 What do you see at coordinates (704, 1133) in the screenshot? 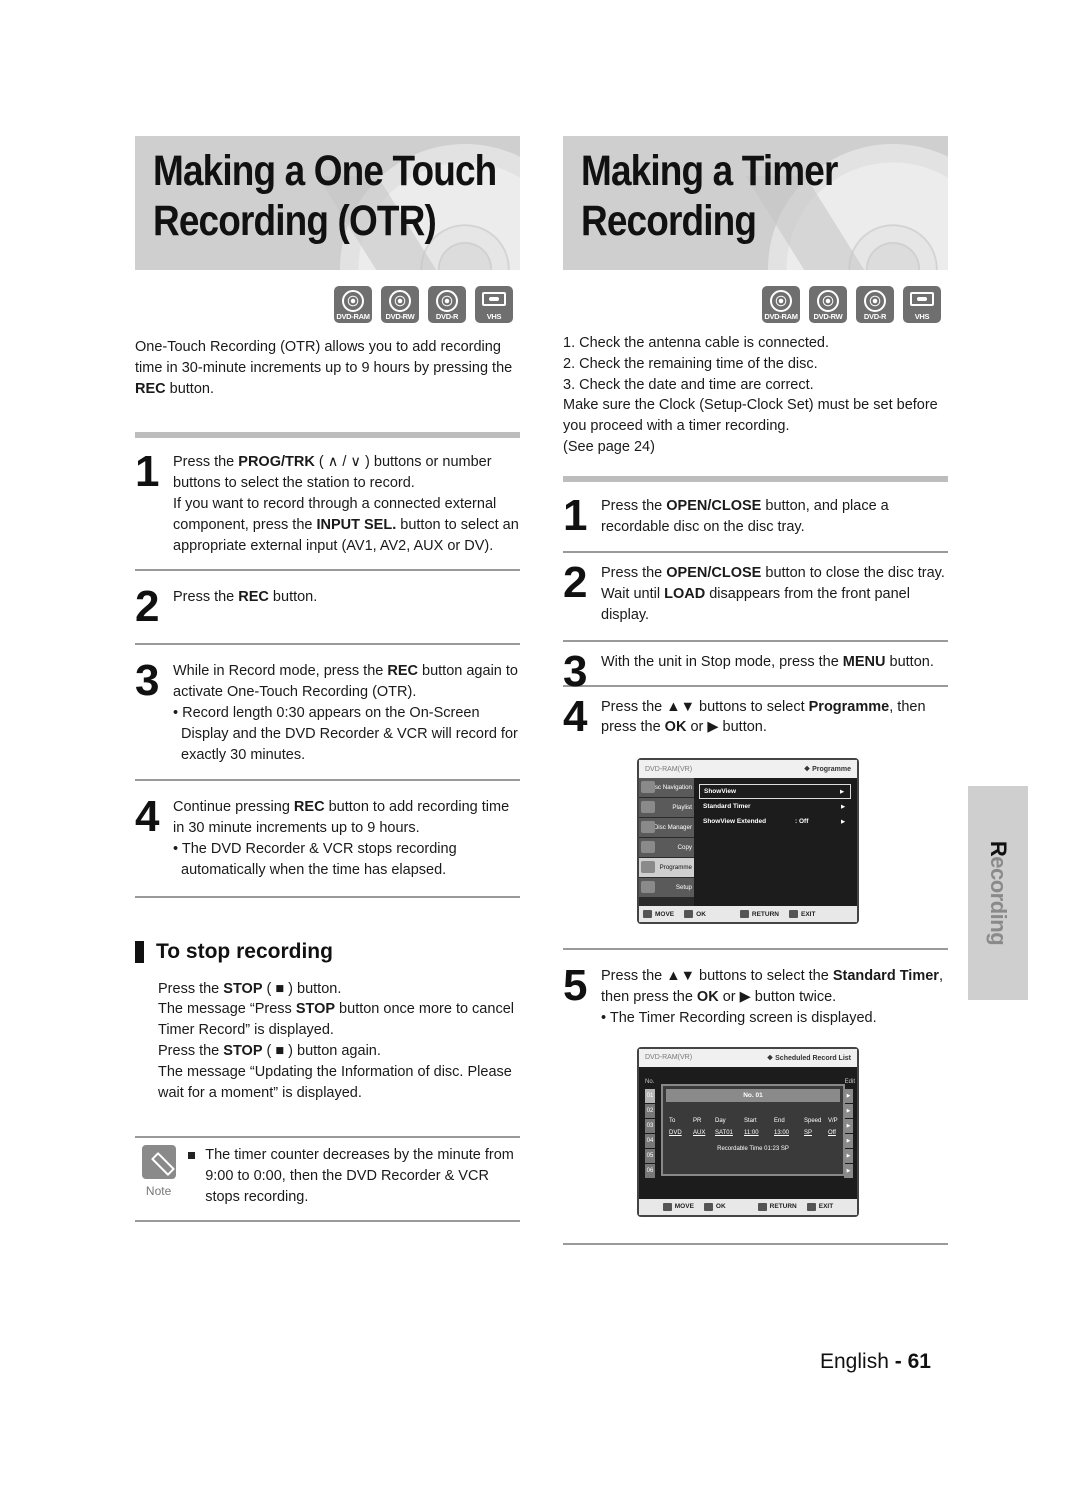
I see `field-pr: AUX` at bounding box center [704, 1133].